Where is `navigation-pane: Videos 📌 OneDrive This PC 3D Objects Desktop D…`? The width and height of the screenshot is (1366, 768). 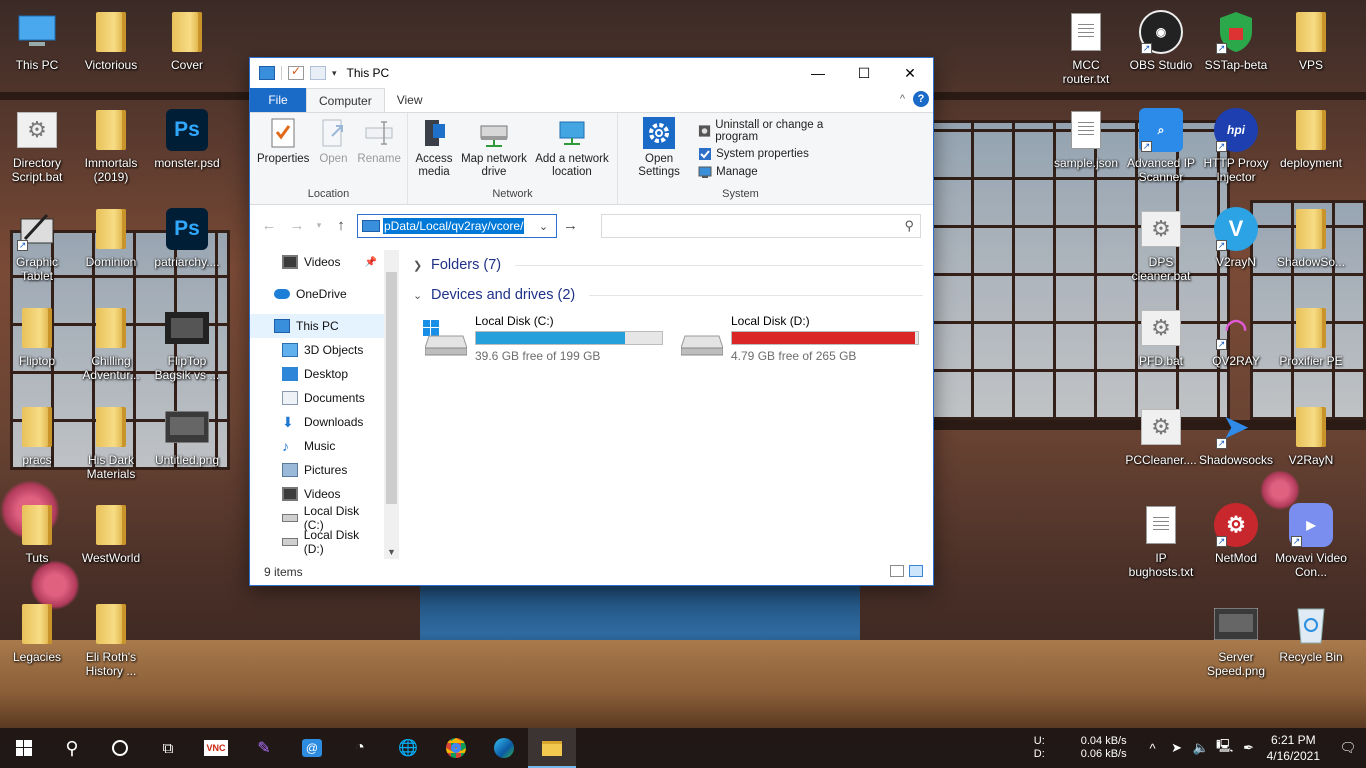
navigation-pane: Videos 📌 OneDrive This PC 3D Objects Desktop D… is located at coordinates (324, 402).